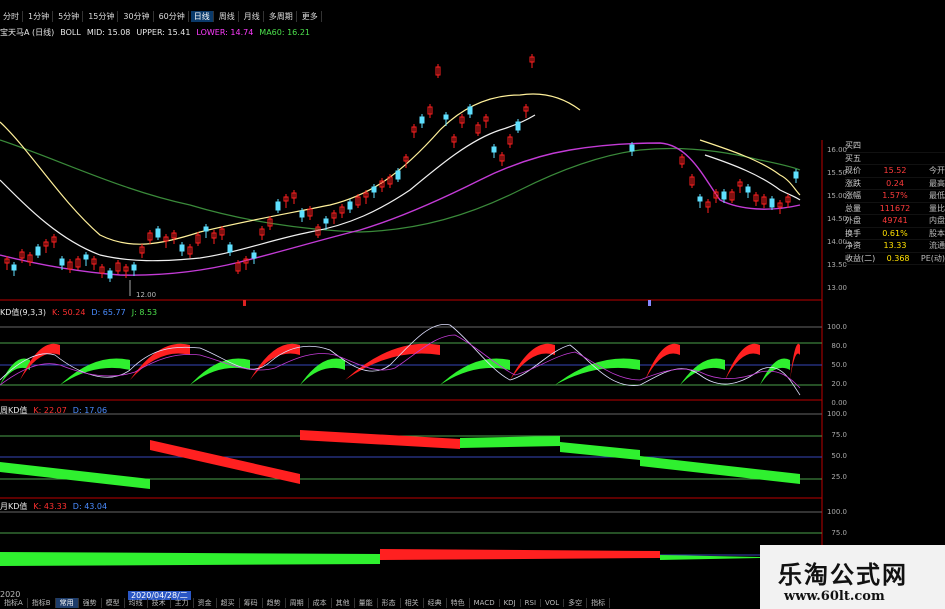 Image resolution: width=945 pixels, height=609 pixels. I want to click on indicator-tab: 强势, so click(90, 603).